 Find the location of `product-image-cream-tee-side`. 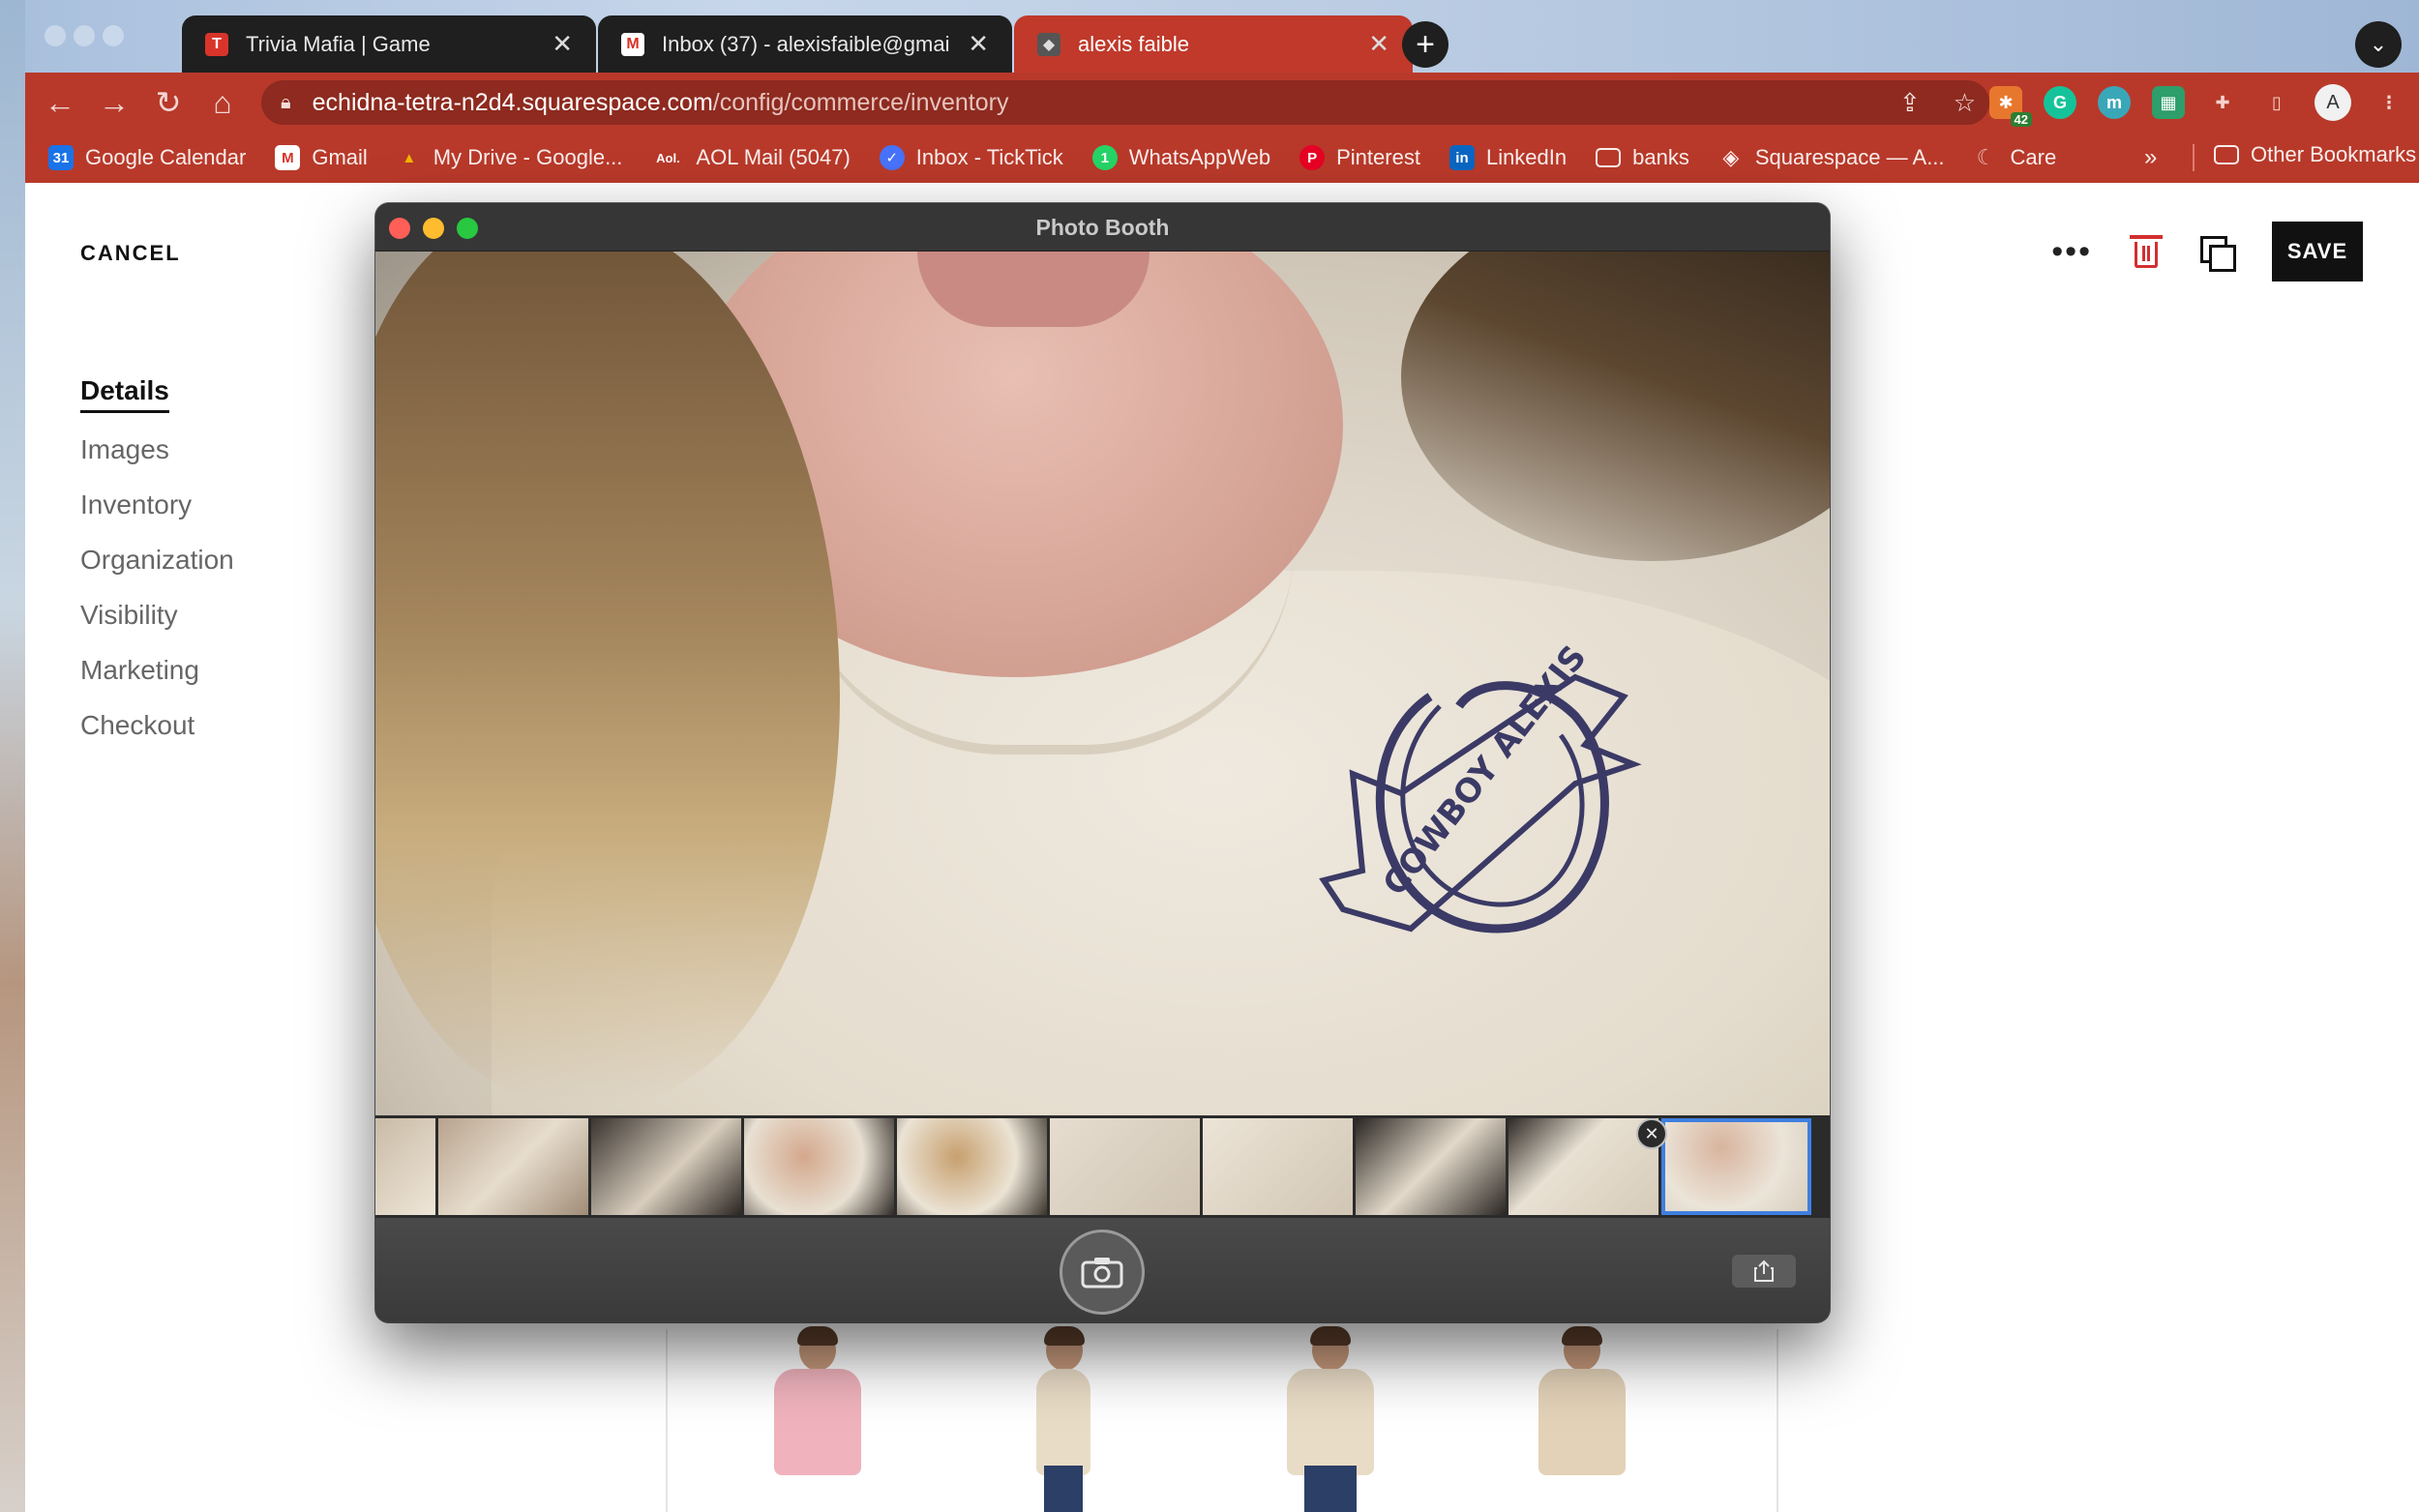

product-image-cream-tee-side is located at coordinates (1064, 1419).